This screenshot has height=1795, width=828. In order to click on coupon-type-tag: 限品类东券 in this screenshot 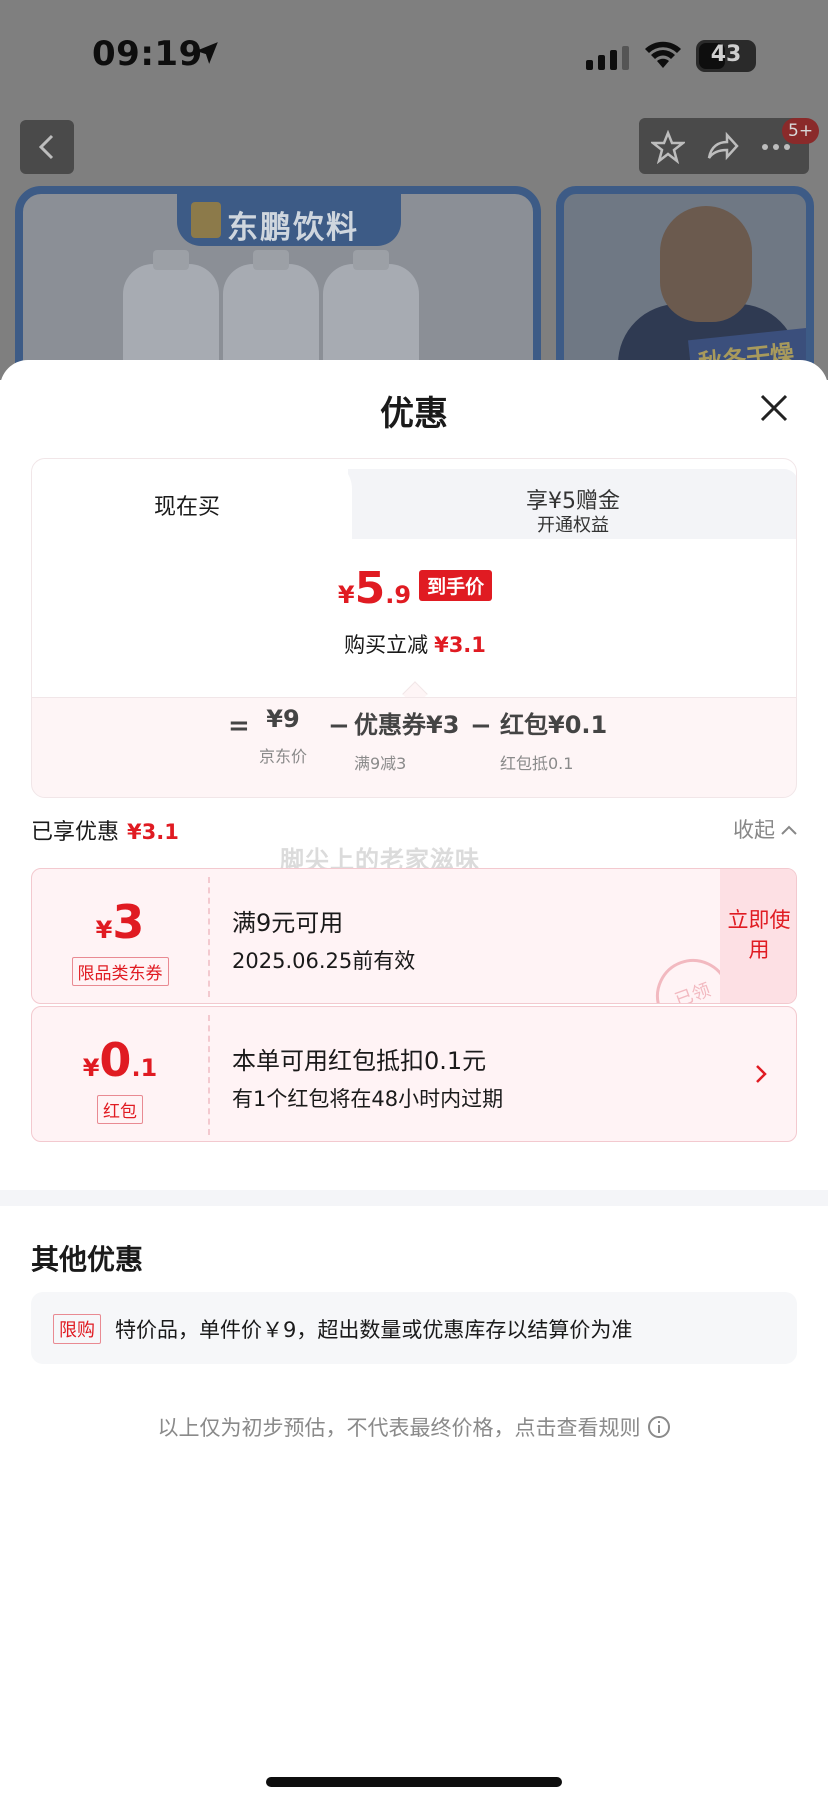, I will do `click(120, 971)`.